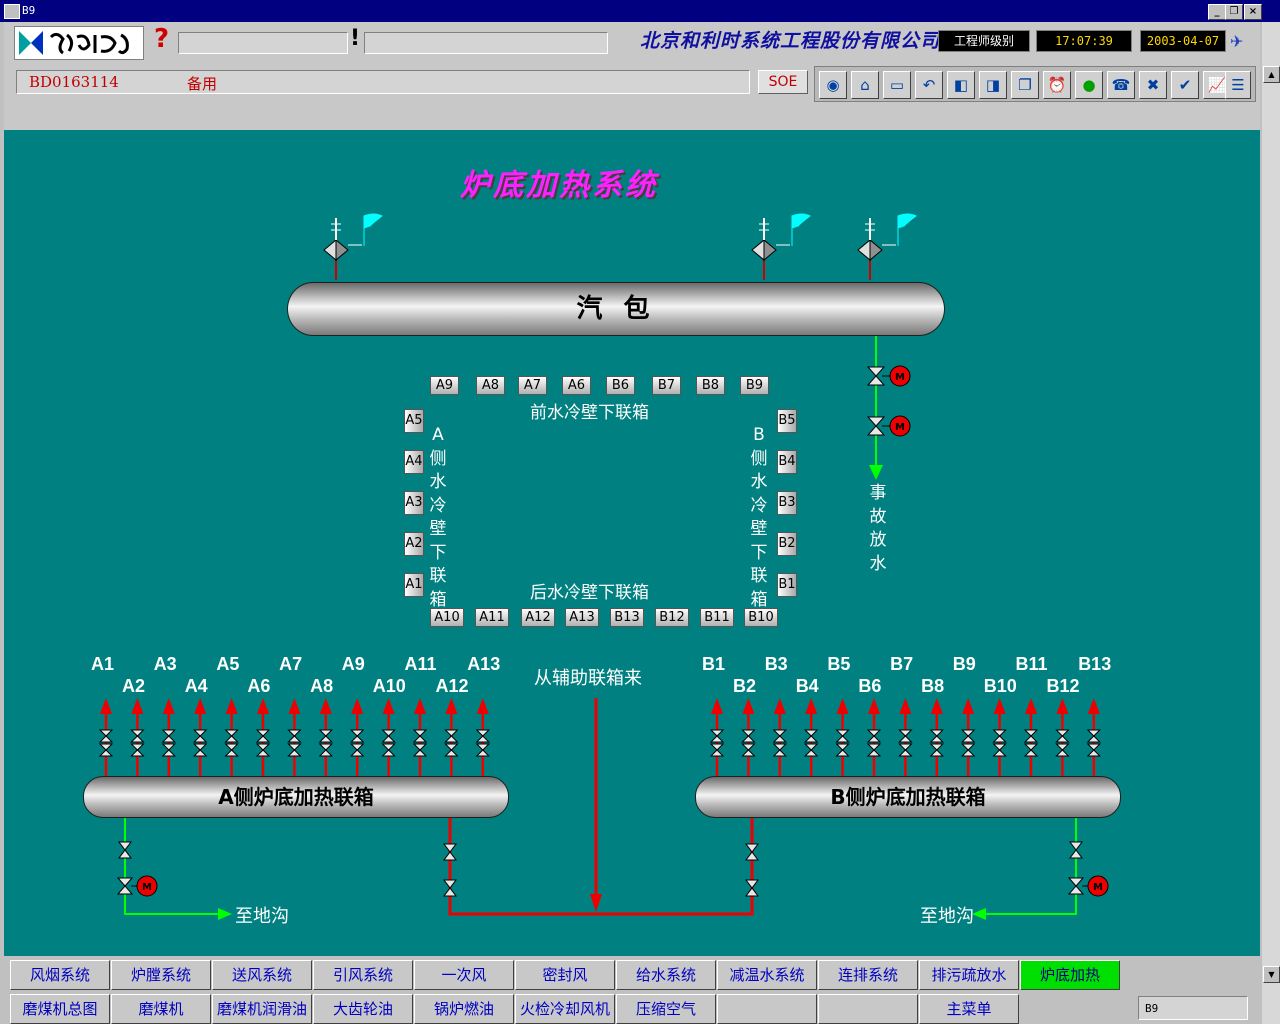  I want to click on header-box: B6, so click(620, 385).